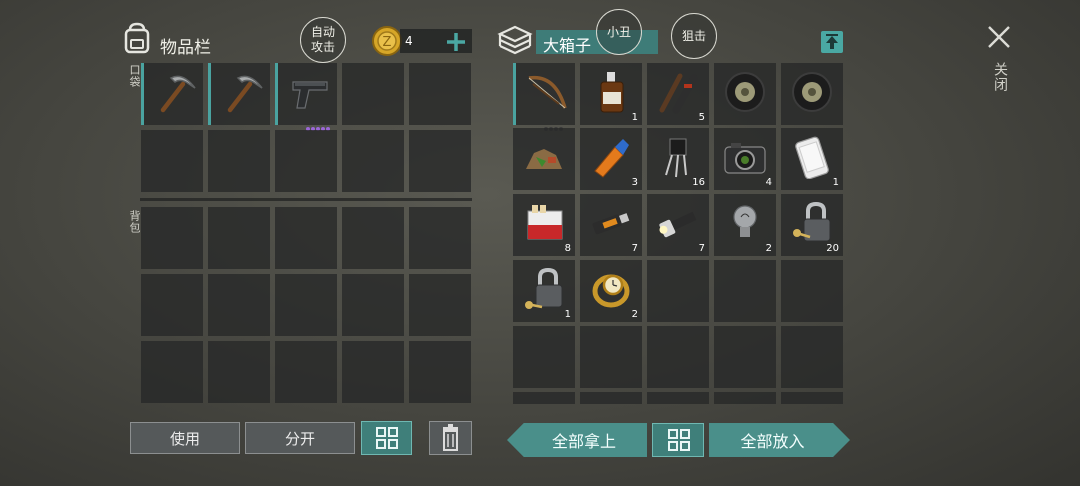  What do you see at coordinates (832, 42) in the screenshot?
I see `upload-icon` at bounding box center [832, 42].